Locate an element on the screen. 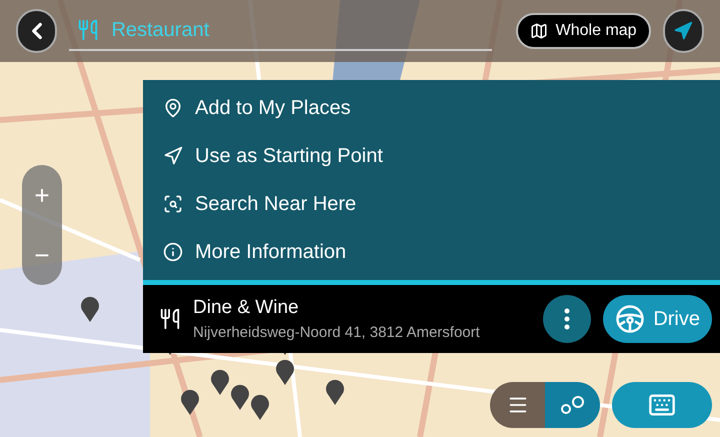 Image resolution: width=720 pixels, height=437 pixels. whole-map-button: Whole map is located at coordinates (583, 31).